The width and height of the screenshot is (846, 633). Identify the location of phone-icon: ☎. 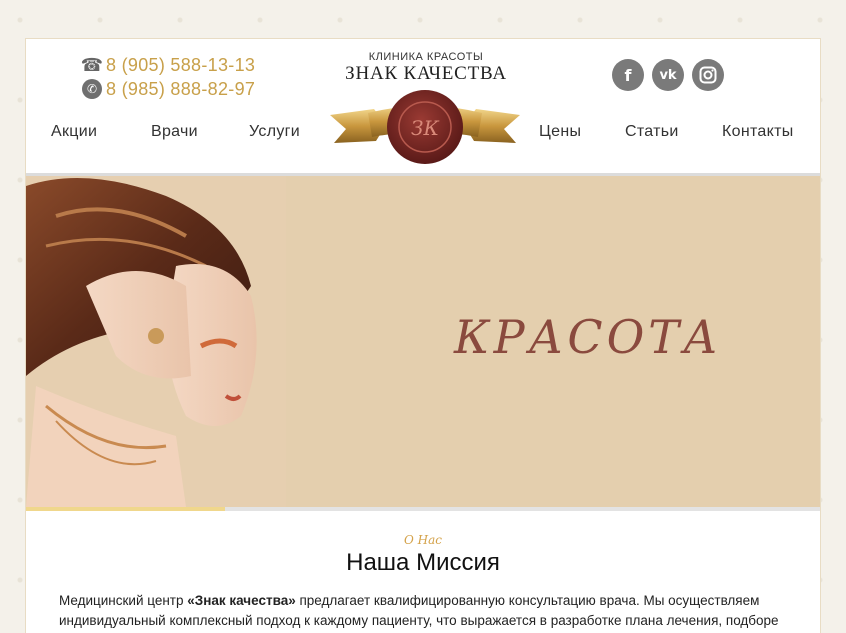
(92, 65).